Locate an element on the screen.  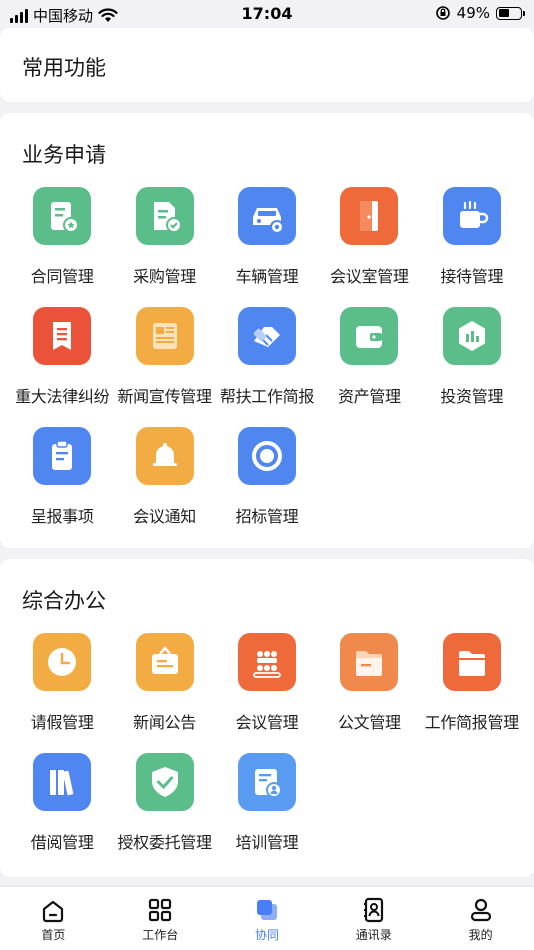
office-tile: 公文管理 is located at coordinates (369, 693).